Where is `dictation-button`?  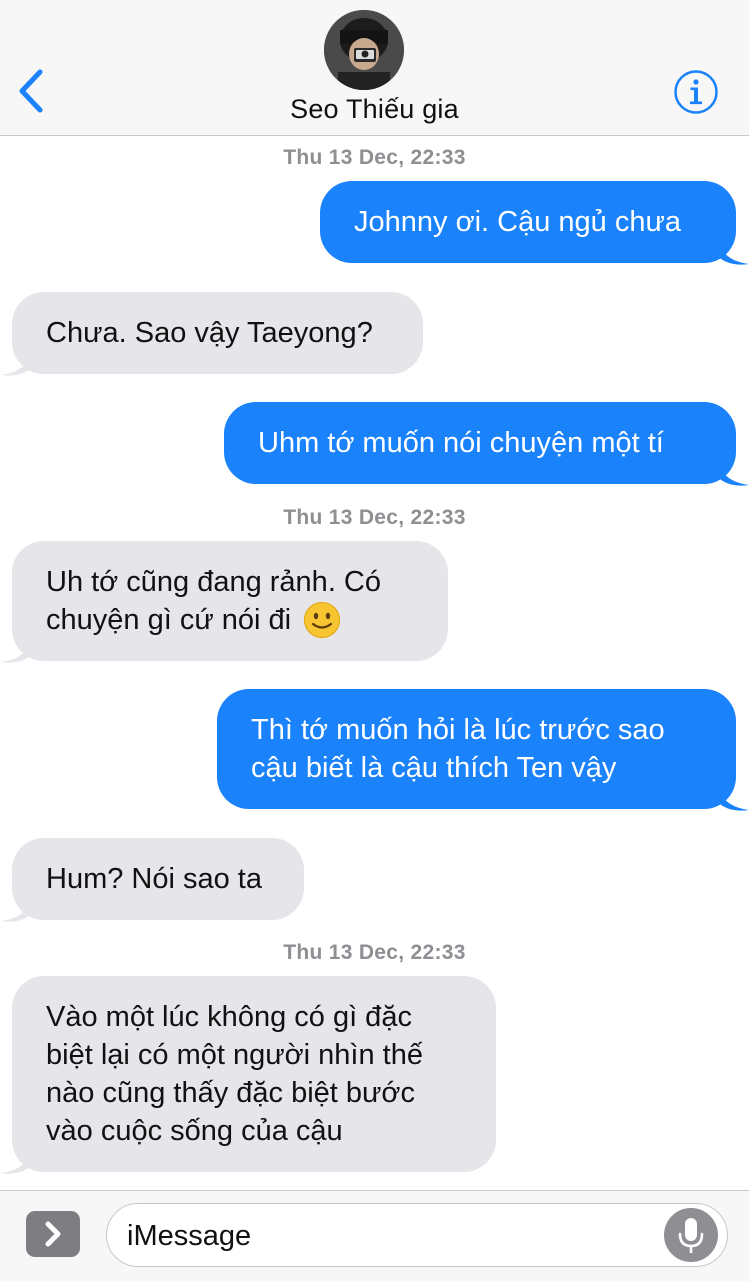
dictation-button is located at coordinates (691, 1235).